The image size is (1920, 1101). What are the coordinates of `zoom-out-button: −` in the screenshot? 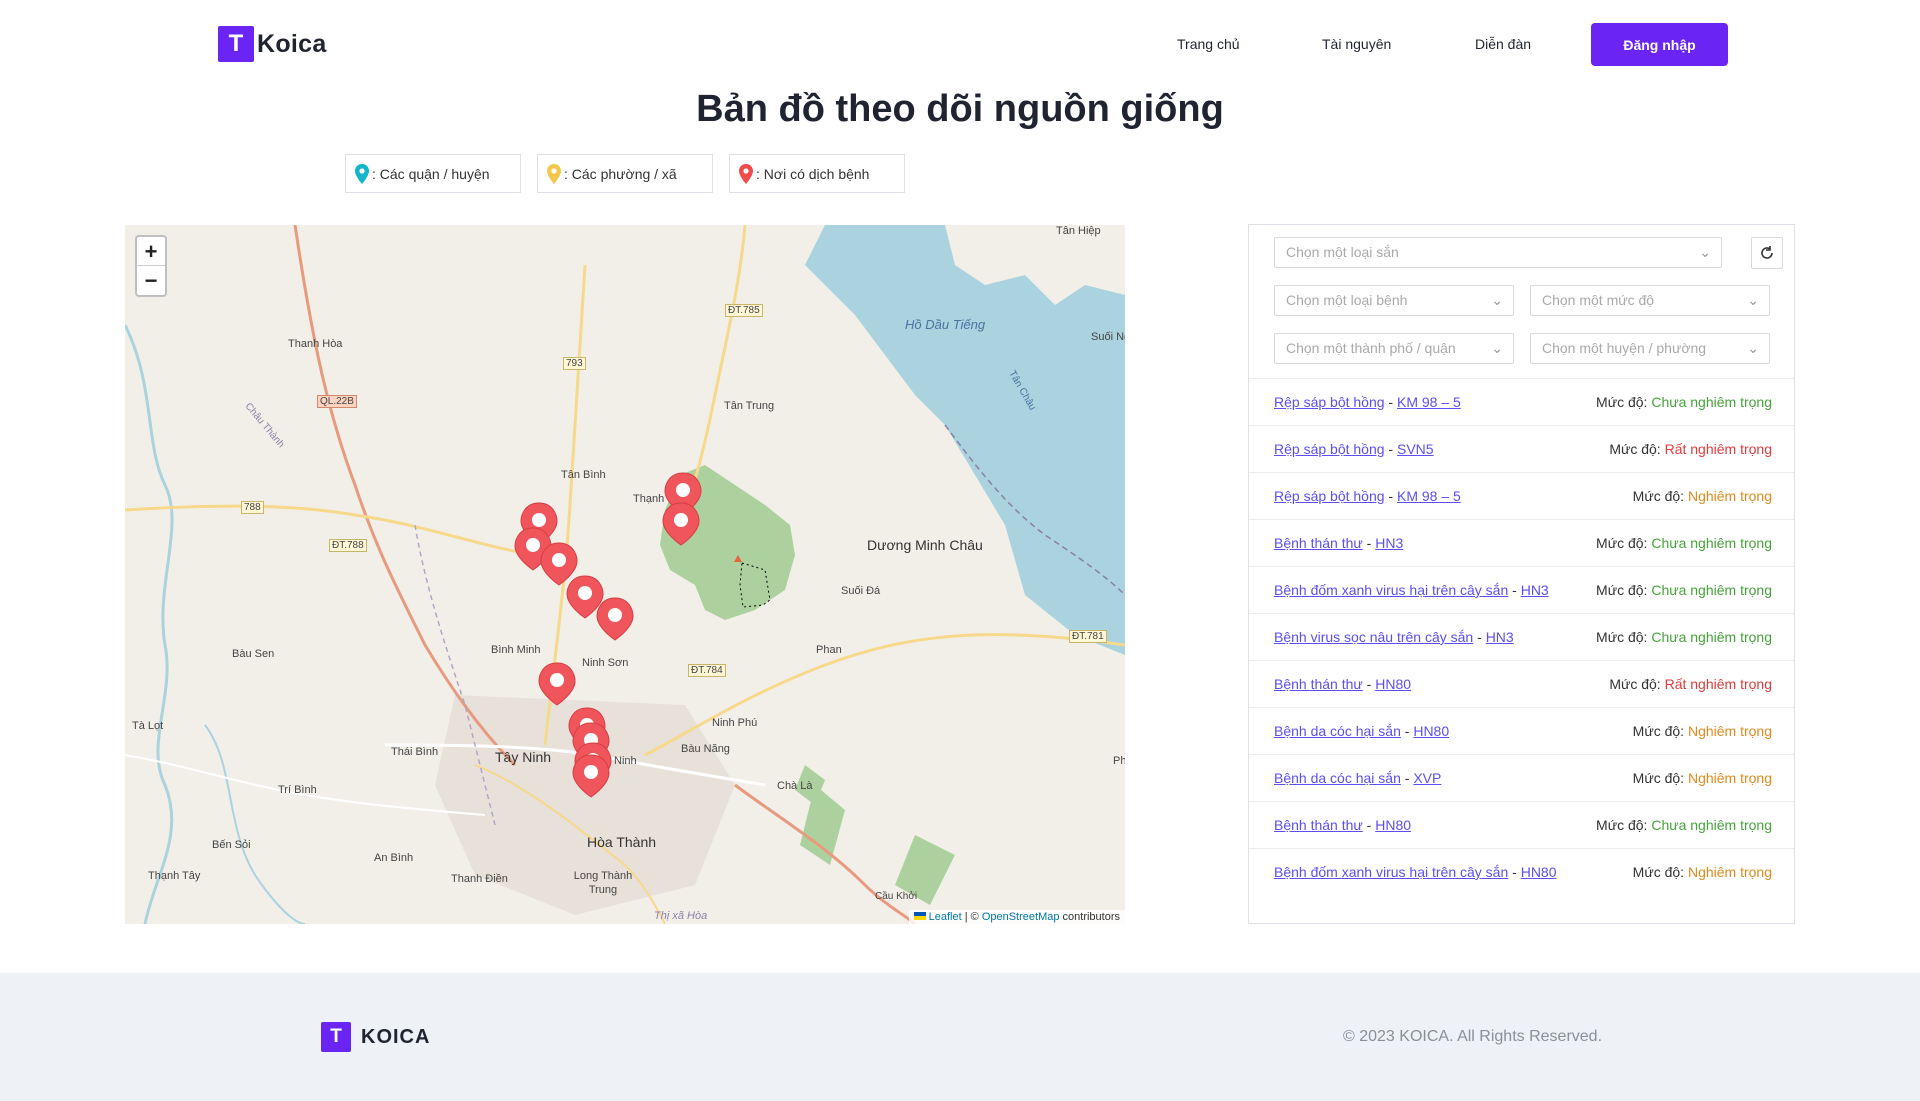 It's located at (151, 280).